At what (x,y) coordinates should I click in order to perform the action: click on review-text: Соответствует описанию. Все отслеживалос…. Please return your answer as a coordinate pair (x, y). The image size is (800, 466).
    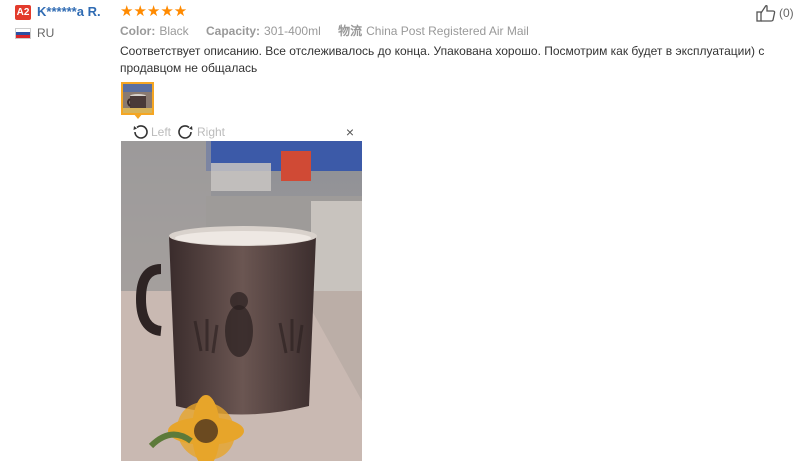
    Looking at the image, I should click on (442, 59).